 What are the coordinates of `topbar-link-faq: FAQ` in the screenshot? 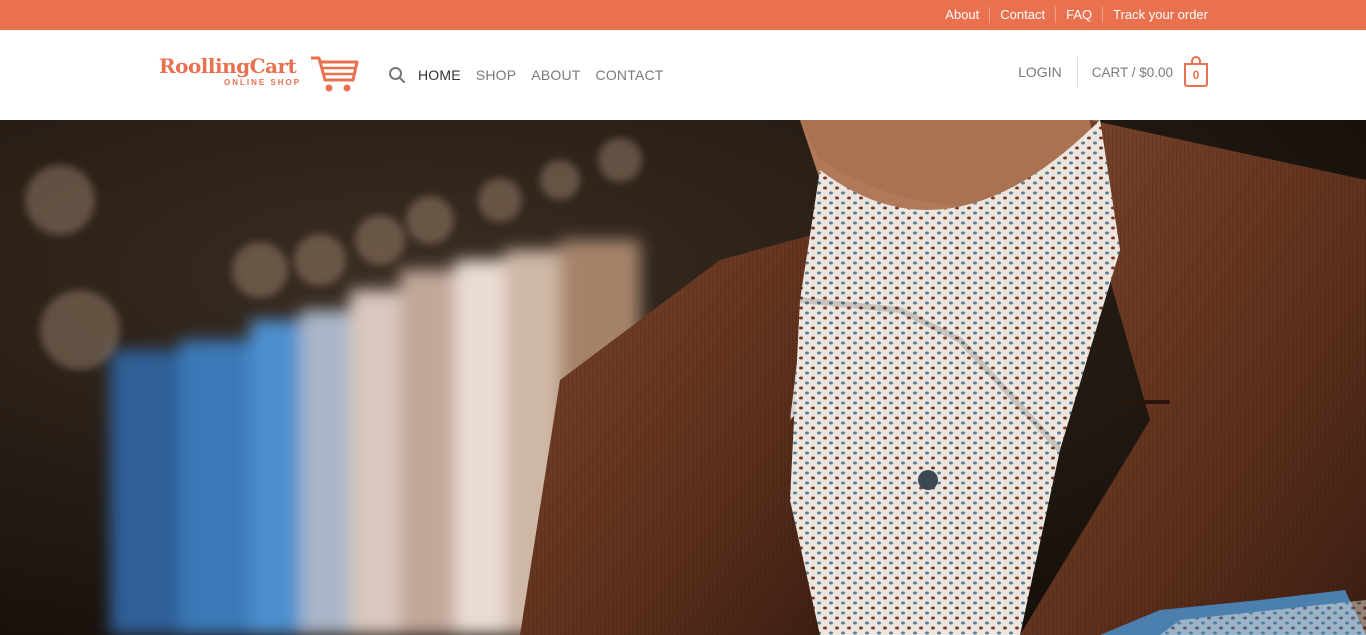 It's located at (1078, 15).